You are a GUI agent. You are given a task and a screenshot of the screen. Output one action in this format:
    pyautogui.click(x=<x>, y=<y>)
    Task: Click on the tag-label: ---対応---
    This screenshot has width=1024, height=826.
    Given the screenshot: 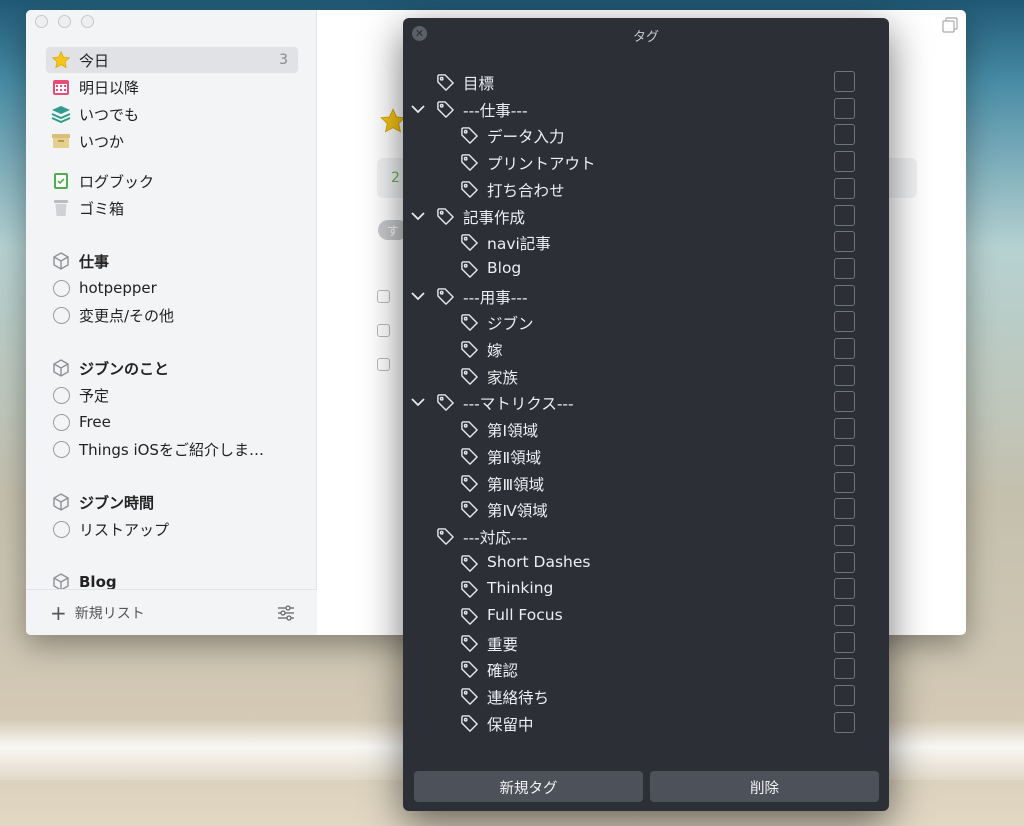 What is the action you would take?
    pyautogui.click(x=495, y=537)
    